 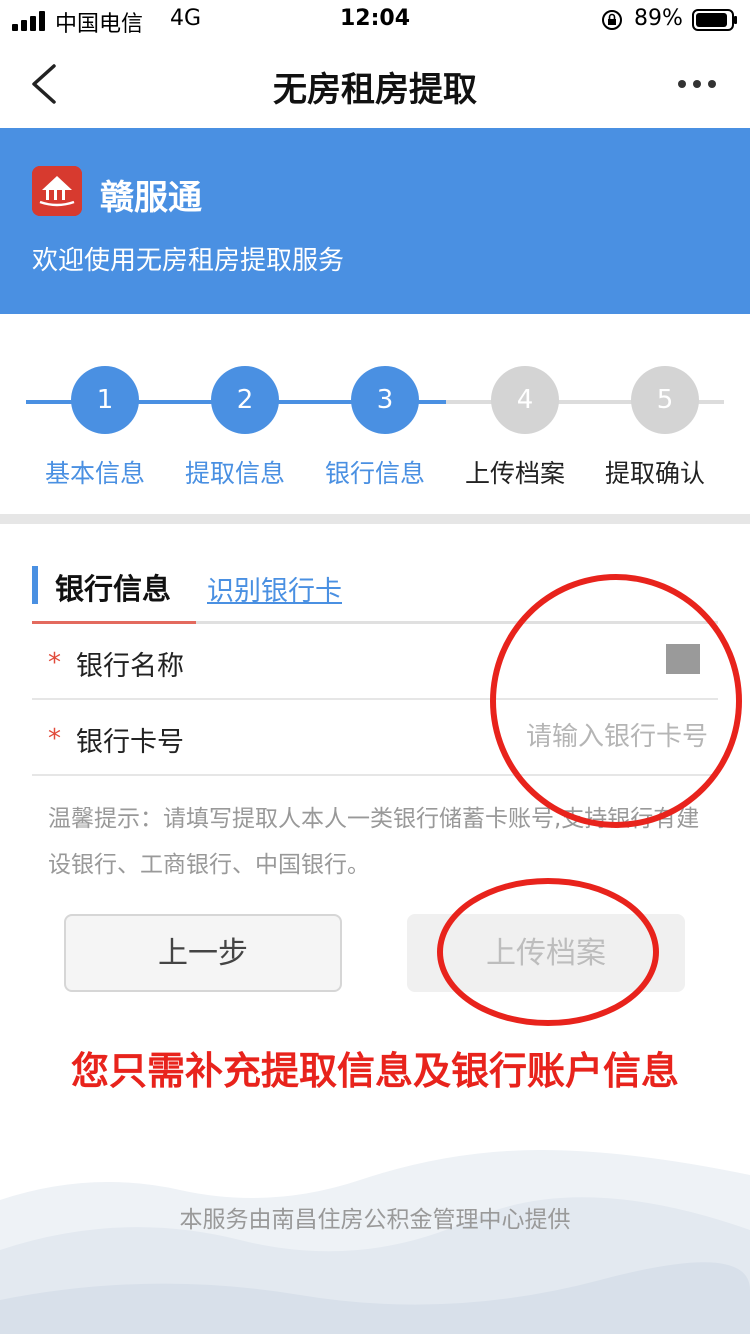 I want to click on section-divider, so click(x=375, y=519).